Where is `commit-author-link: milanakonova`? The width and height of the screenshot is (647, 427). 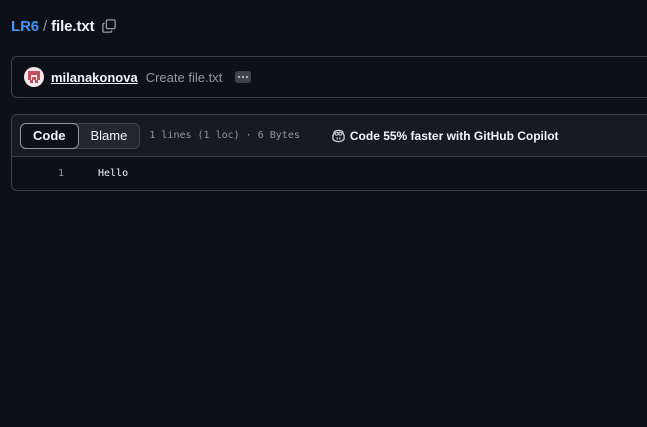
commit-author-link: milanakonova is located at coordinates (94, 77).